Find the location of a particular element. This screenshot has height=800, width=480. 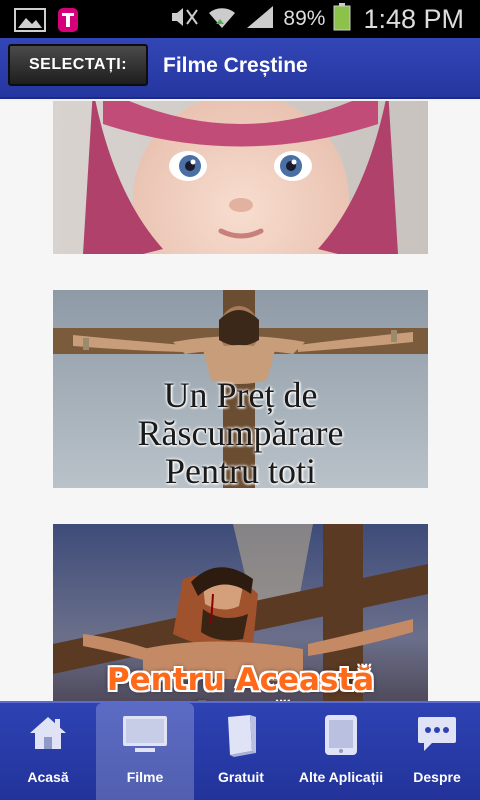

status-bar: 89% 1:48 PM is located at coordinates (240, 19).